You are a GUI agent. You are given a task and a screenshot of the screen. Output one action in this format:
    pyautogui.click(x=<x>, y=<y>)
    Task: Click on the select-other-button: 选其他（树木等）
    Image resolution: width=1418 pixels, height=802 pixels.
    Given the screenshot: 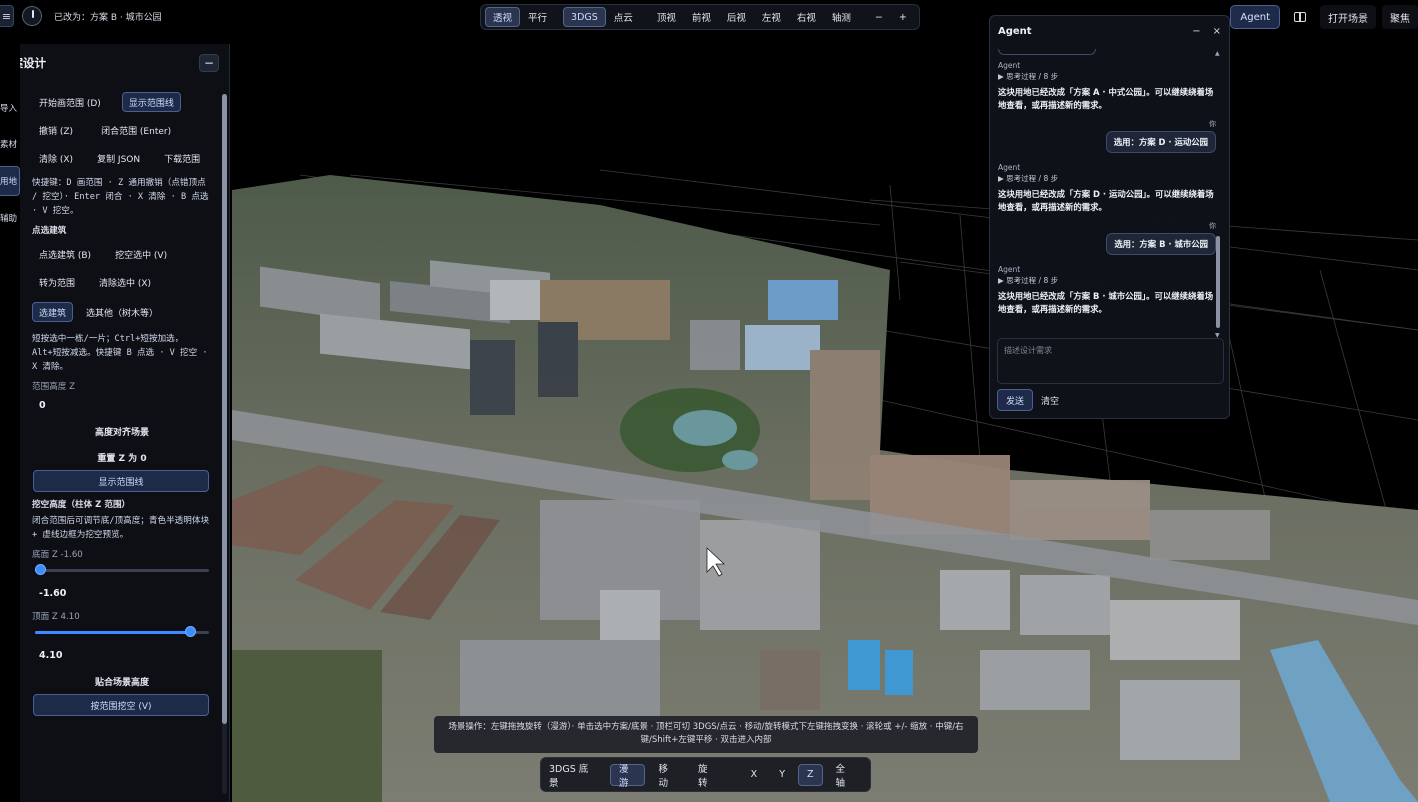 What is the action you would take?
    pyautogui.click(x=122, y=312)
    